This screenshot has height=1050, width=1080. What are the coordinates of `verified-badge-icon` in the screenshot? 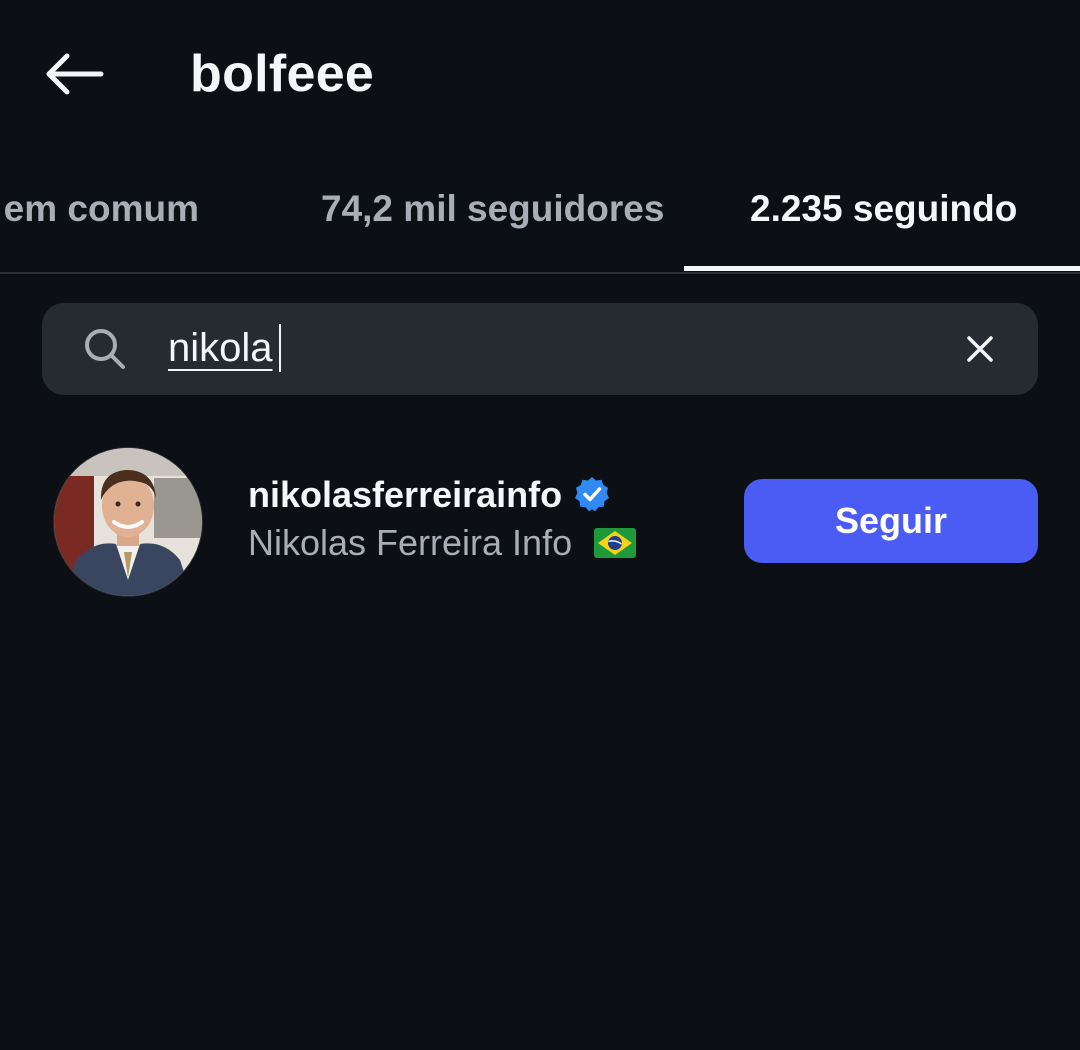 It's located at (592, 494).